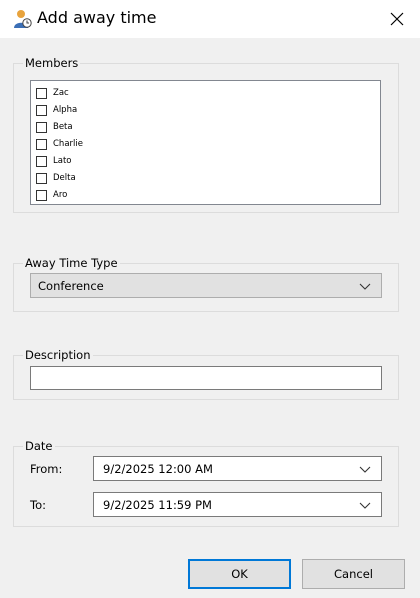 This screenshot has width=420, height=598. Describe the element at coordinates (97, 17) in the screenshot. I see `window-title: Add away time` at that location.